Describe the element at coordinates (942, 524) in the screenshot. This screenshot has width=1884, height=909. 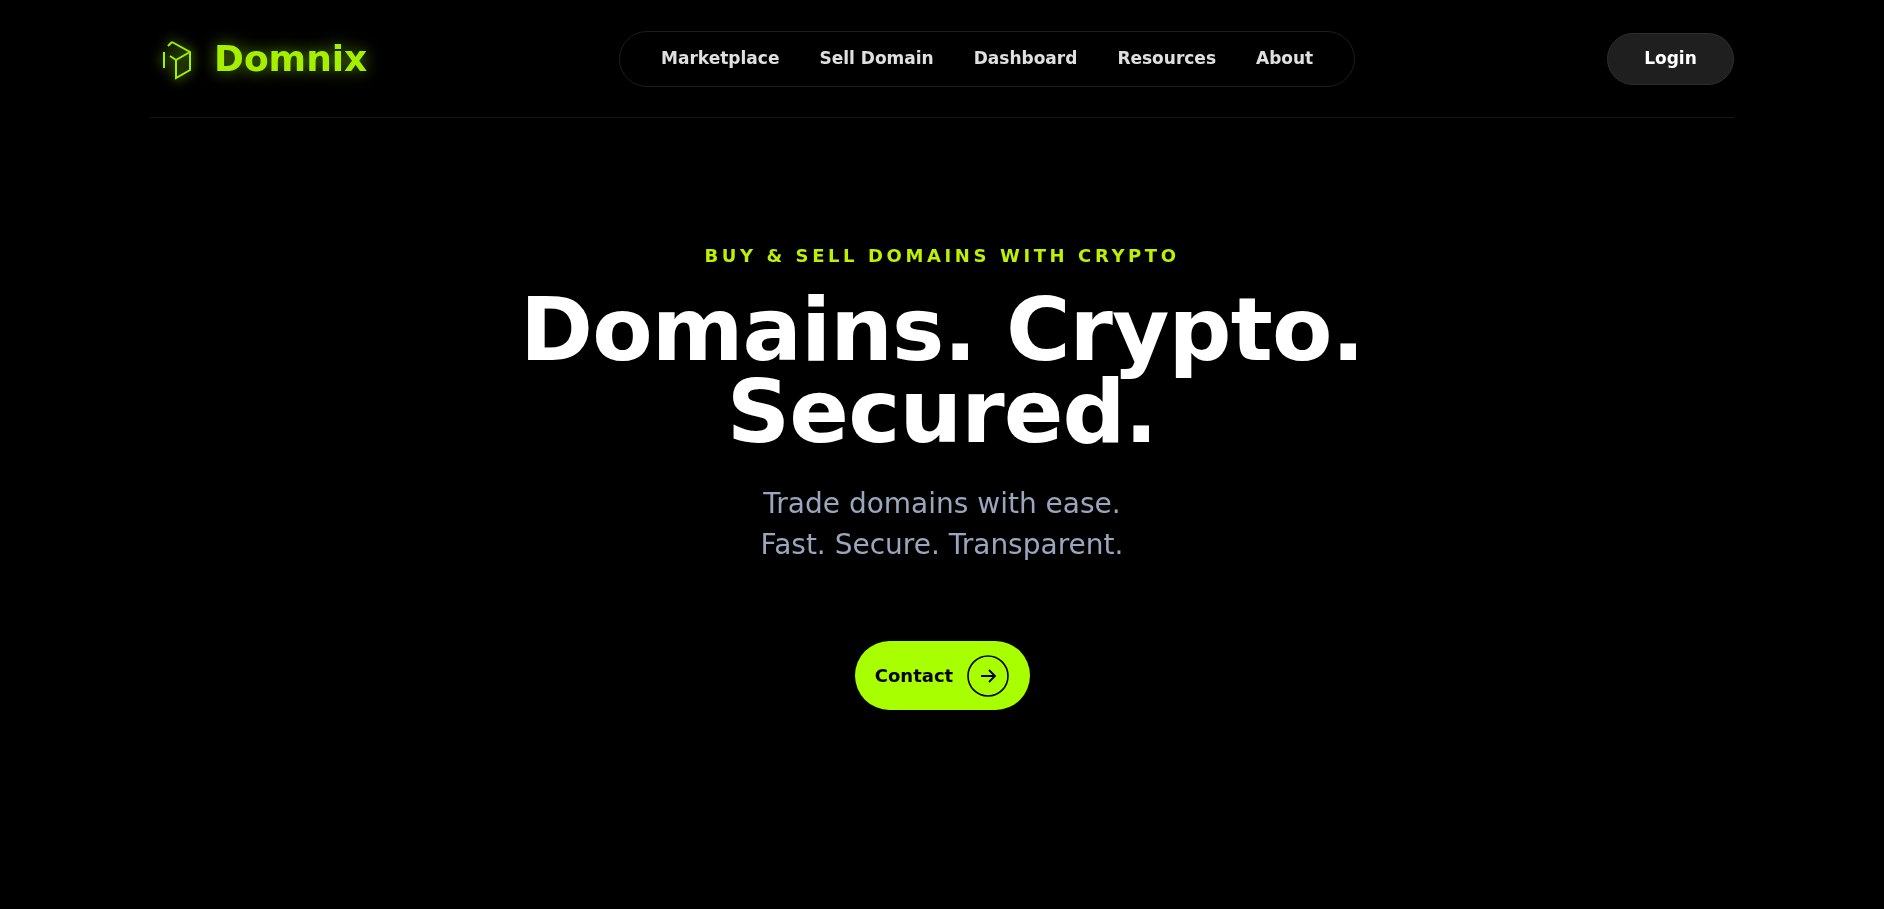
I see `subtitle: Trade domains with ease. Fast. Secure. Transparent.` at that location.